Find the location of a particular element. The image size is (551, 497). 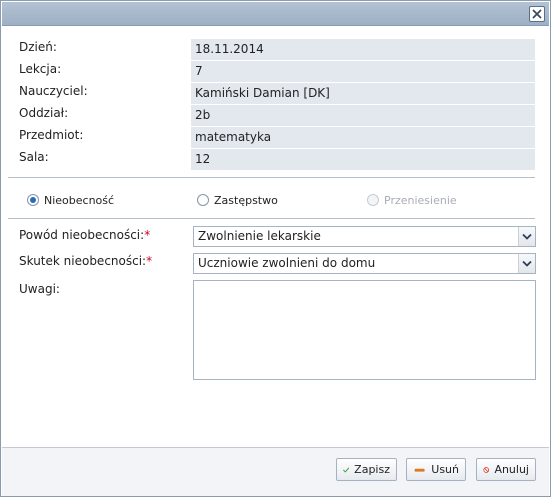

cancel-button-label: Anuluj is located at coordinates (511, 469).